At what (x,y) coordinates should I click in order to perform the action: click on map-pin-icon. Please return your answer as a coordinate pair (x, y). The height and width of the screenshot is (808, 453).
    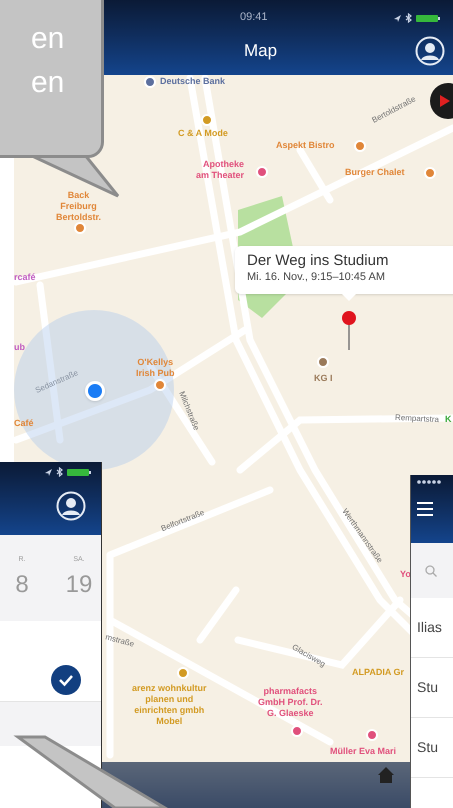
    Looking at the image, I should click on (349, 330).